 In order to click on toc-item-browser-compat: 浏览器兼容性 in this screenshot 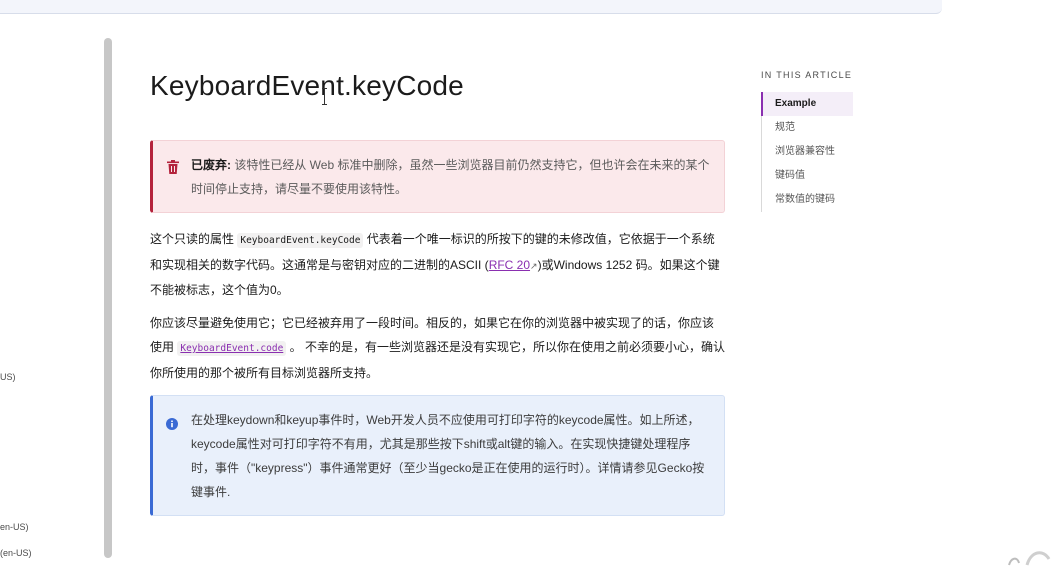, I will do `click(807, 152)`.